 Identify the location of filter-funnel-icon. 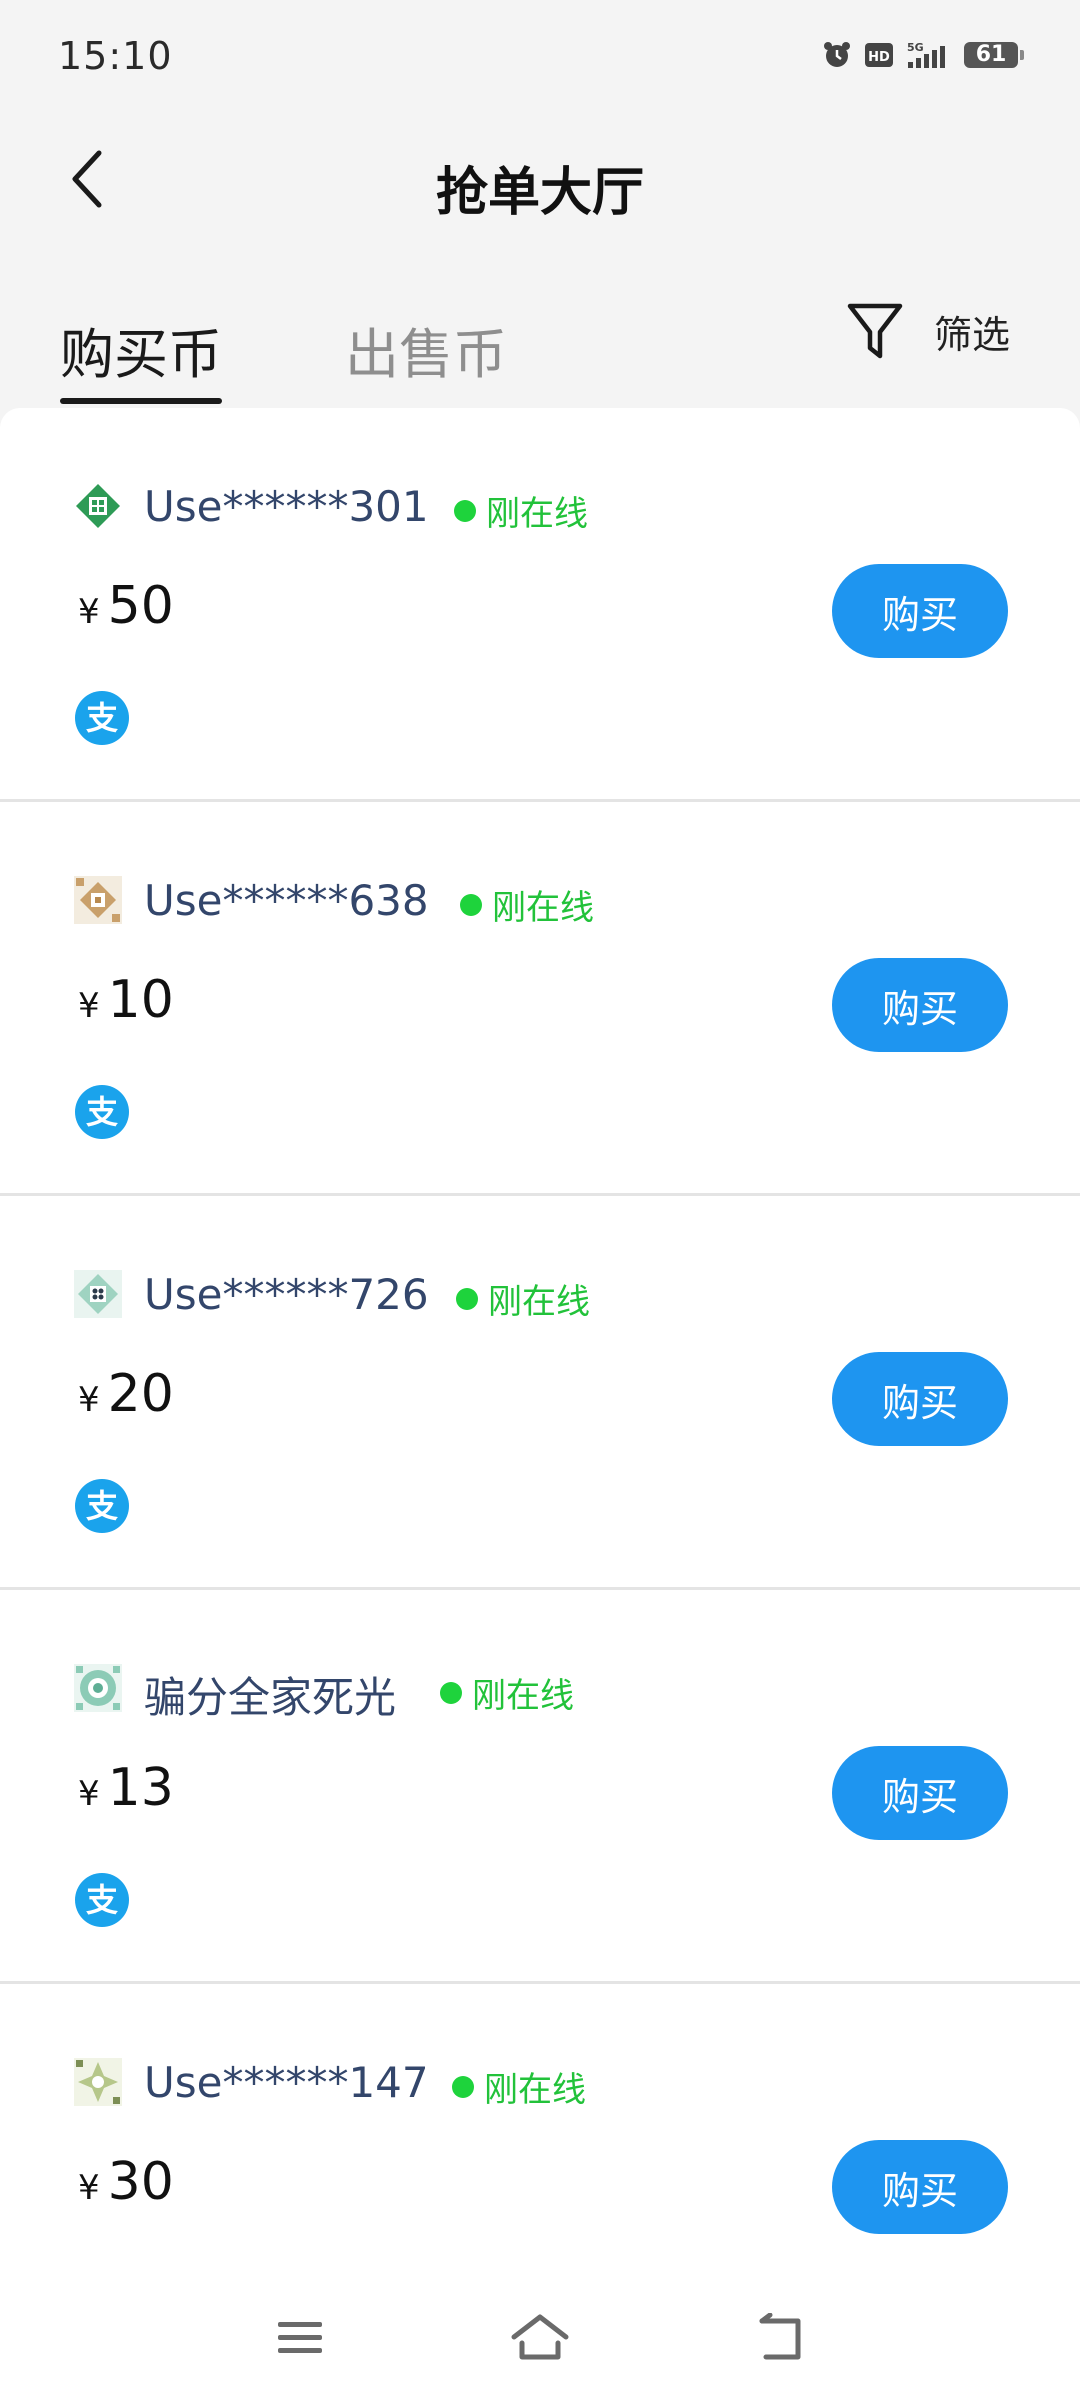
(875, 331).